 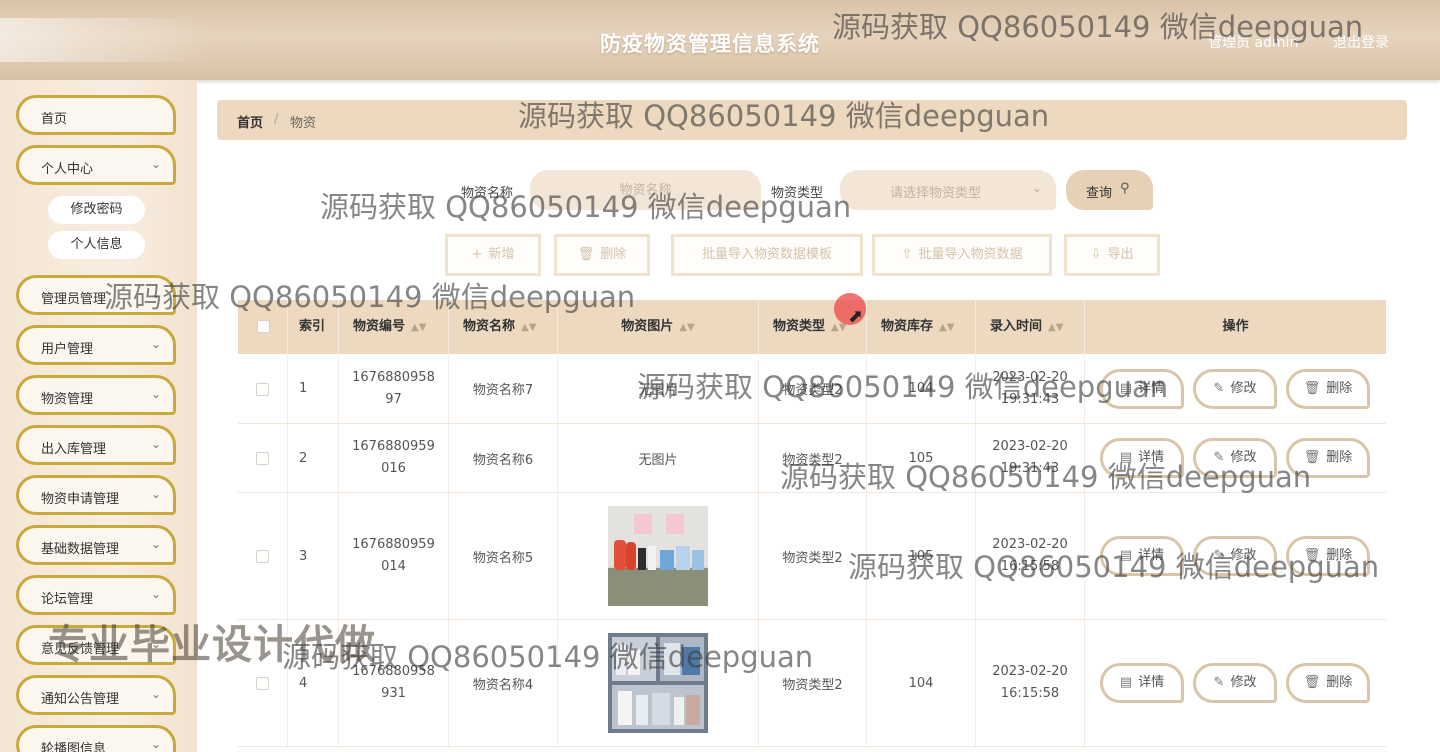 I want to click on image-cell, so click(x=658, y=683).